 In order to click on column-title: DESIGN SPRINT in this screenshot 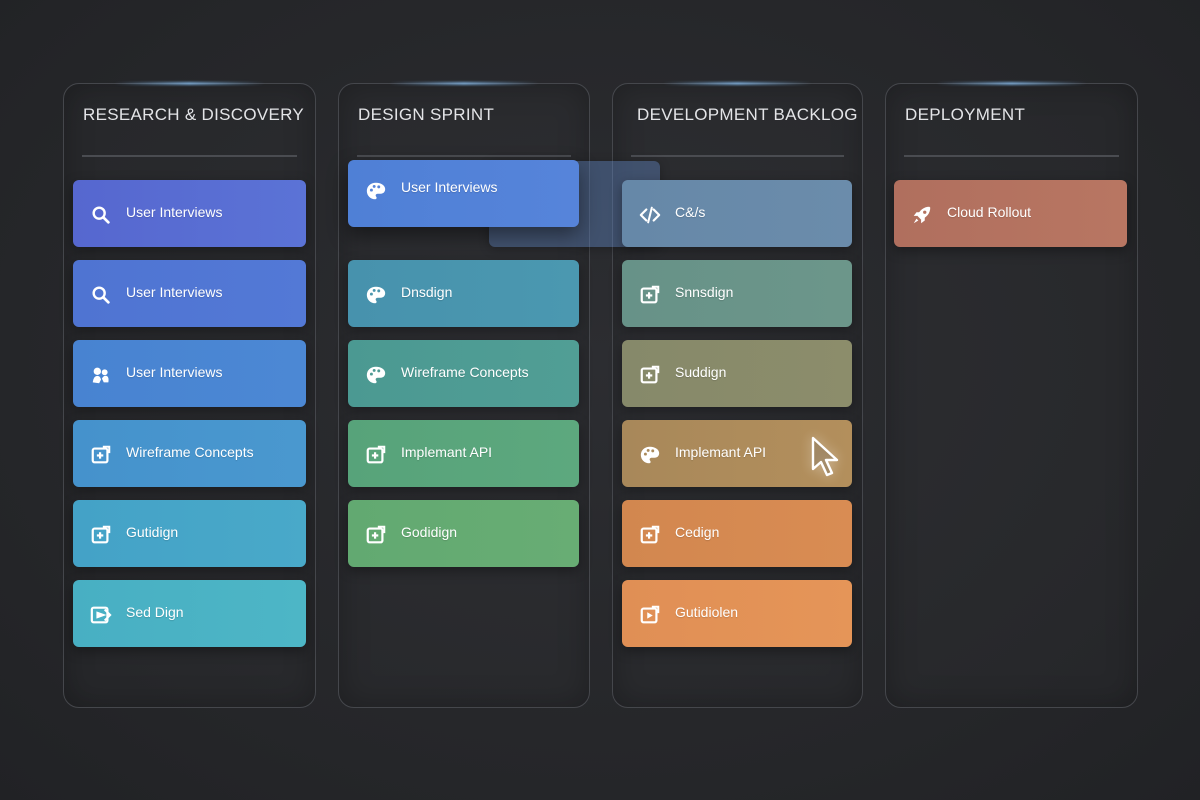, I will do `click(426, 114)`.